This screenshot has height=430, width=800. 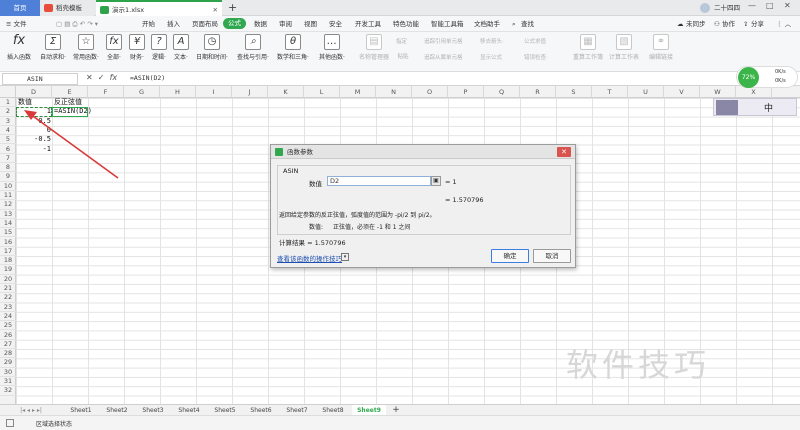 What do you see at coordinates (309, 258) in the screenshot?
I see `function-tips-link: 查看该函数的操作技巧` at bounding box center [309, 258].